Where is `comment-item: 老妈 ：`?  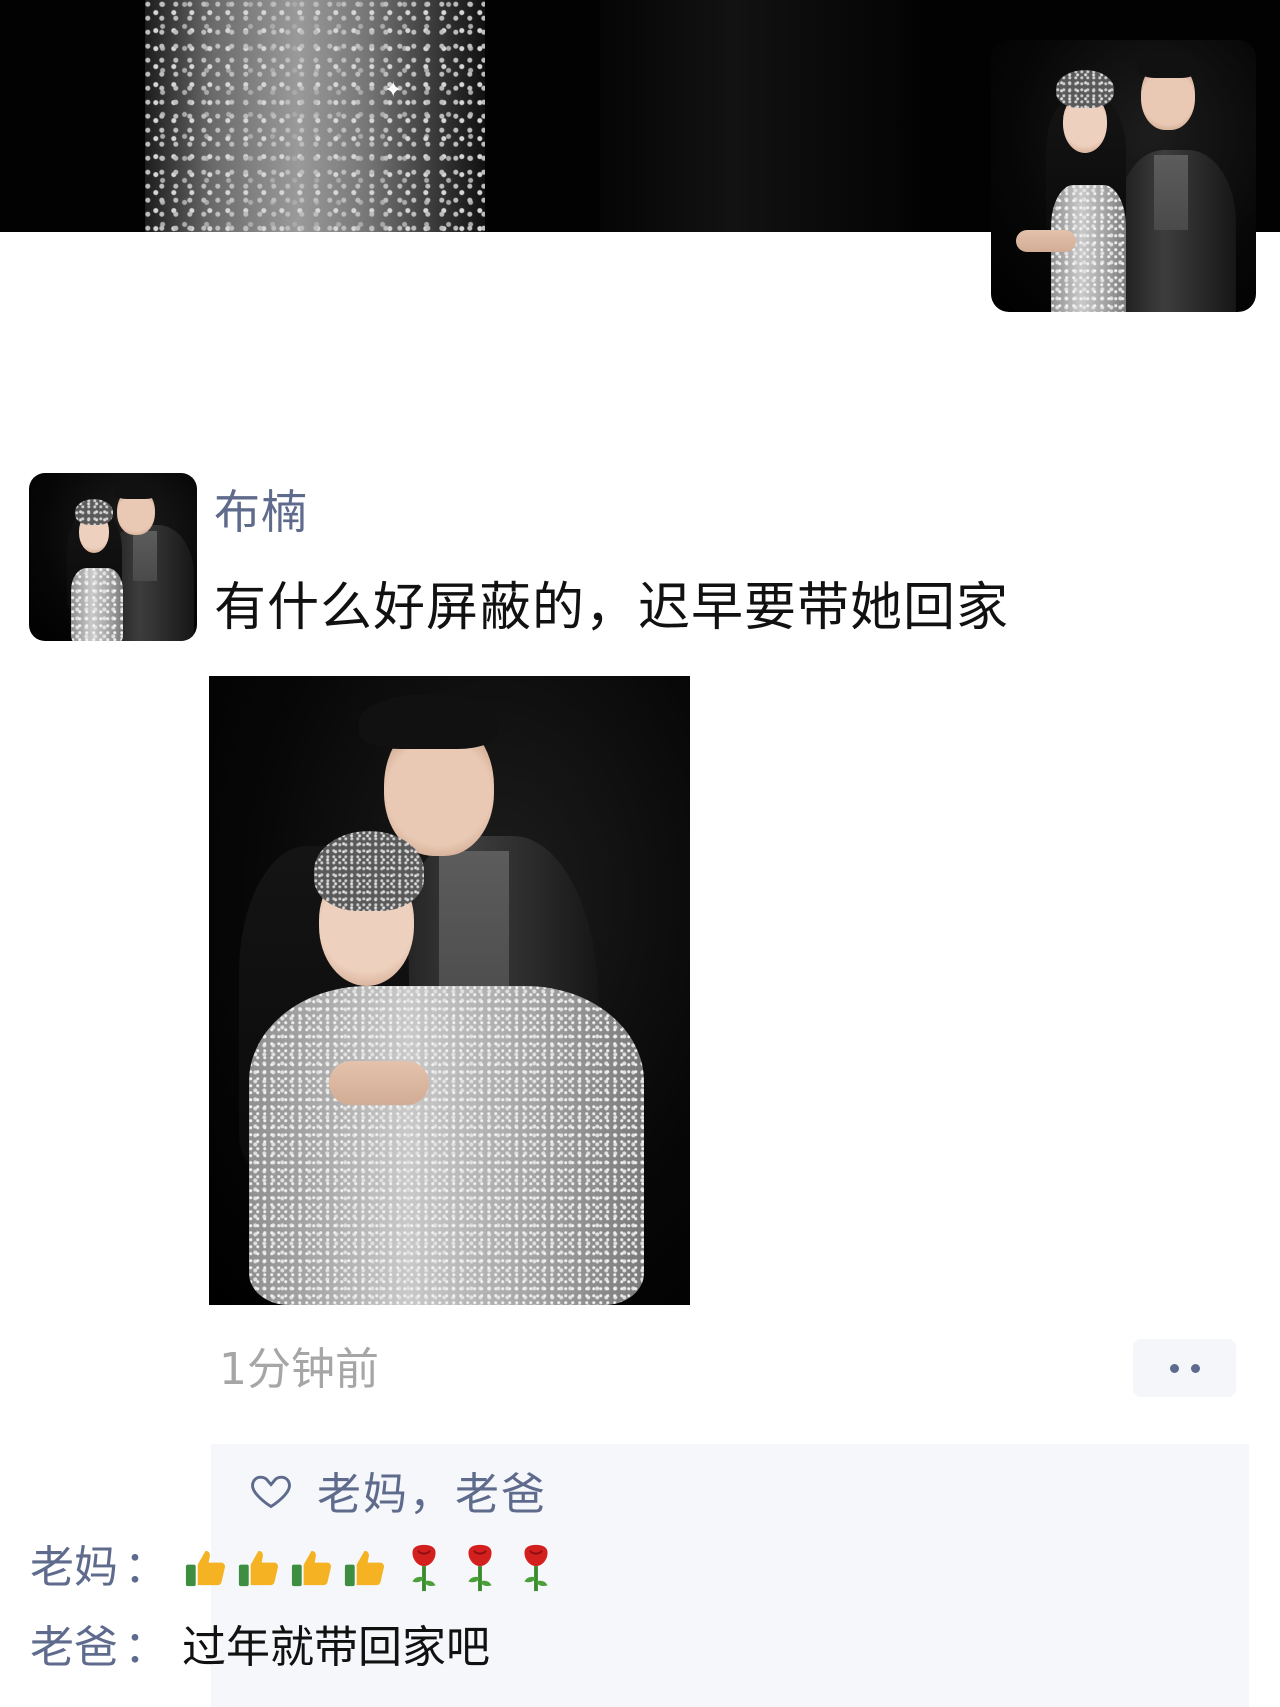
comment-item: 老妈 ： is located at coordinates (293, 1568).